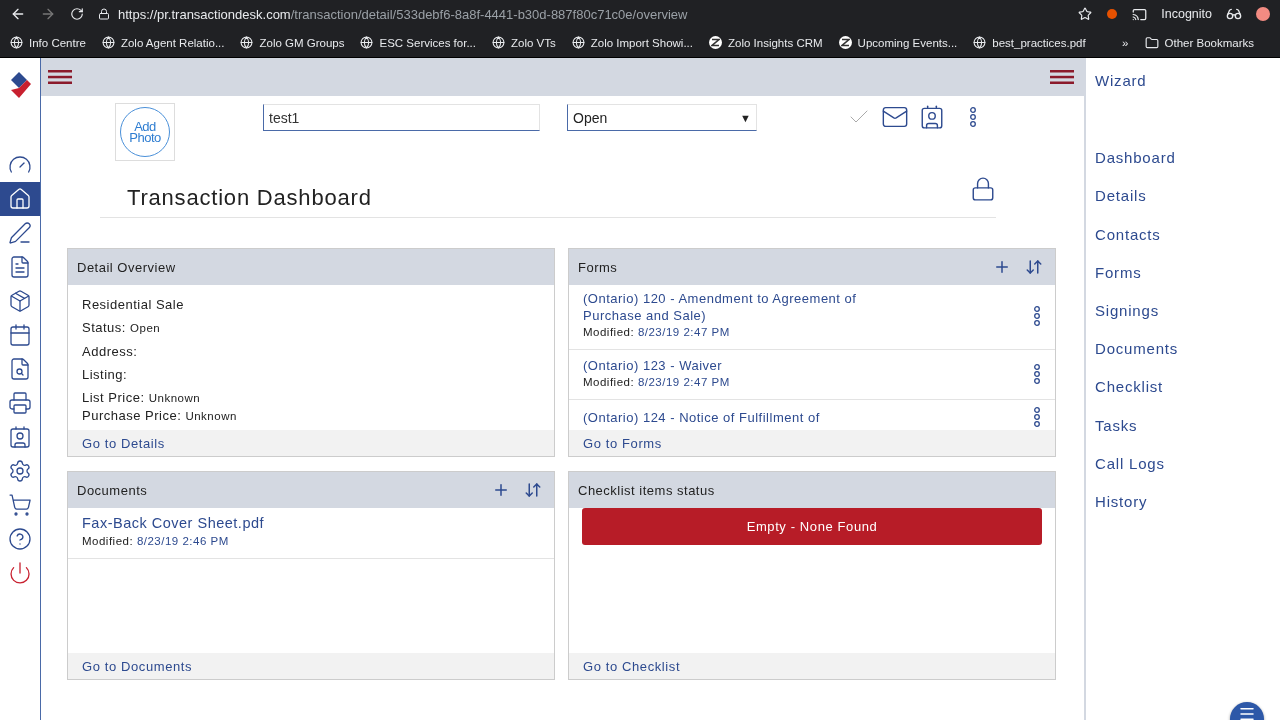  I want to click on detail-line: List Price: Unknown, so click(142, 398).